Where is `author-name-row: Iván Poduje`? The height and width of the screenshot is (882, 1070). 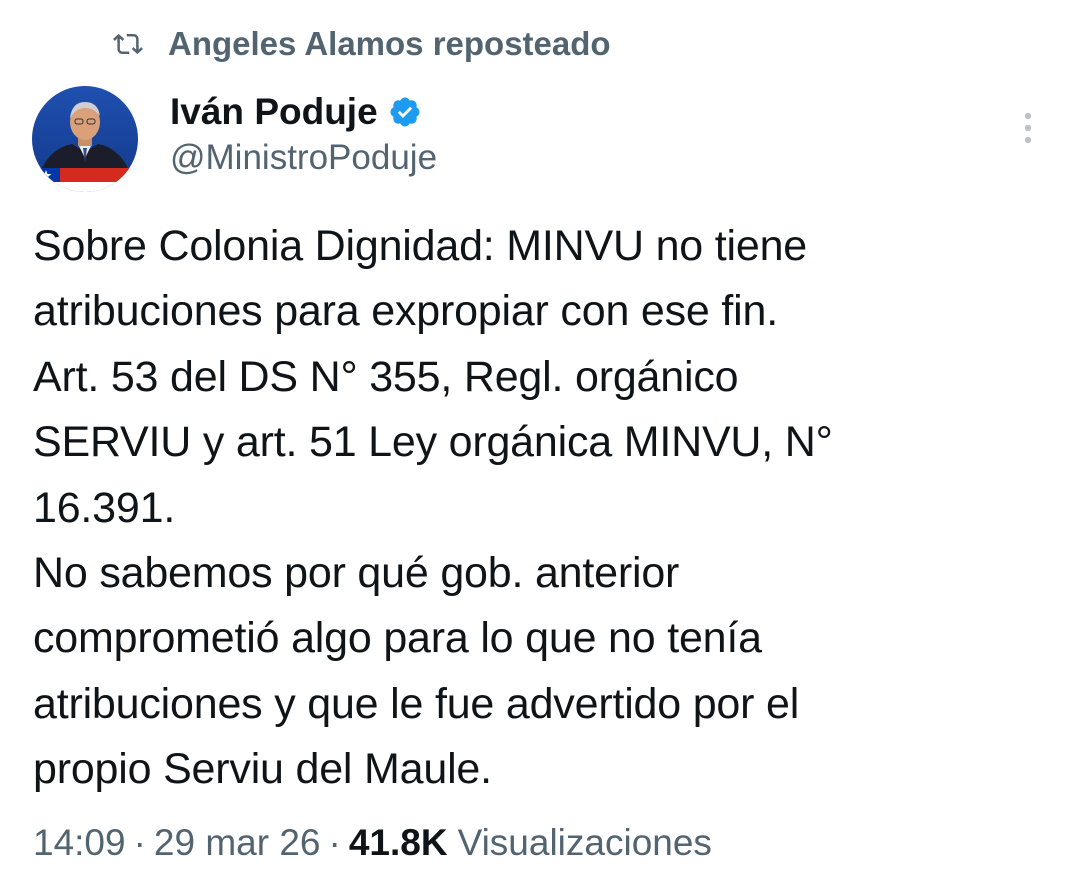 author-name-row: Iván Poduje is located at coordinates (297, 112).